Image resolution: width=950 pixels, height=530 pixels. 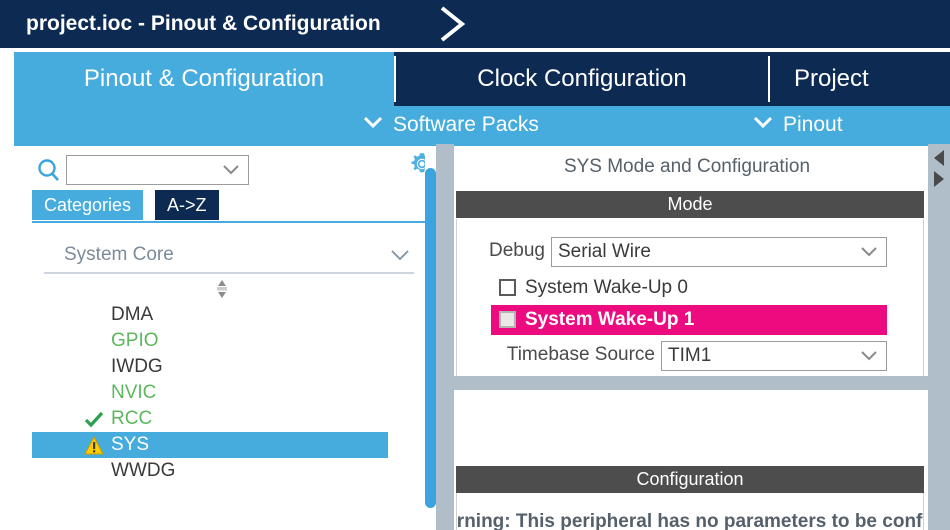 What do you see at coordinates (210, 471) in the screenshot?
I see `list-item: WWDG` at bounding box center [210, 471].